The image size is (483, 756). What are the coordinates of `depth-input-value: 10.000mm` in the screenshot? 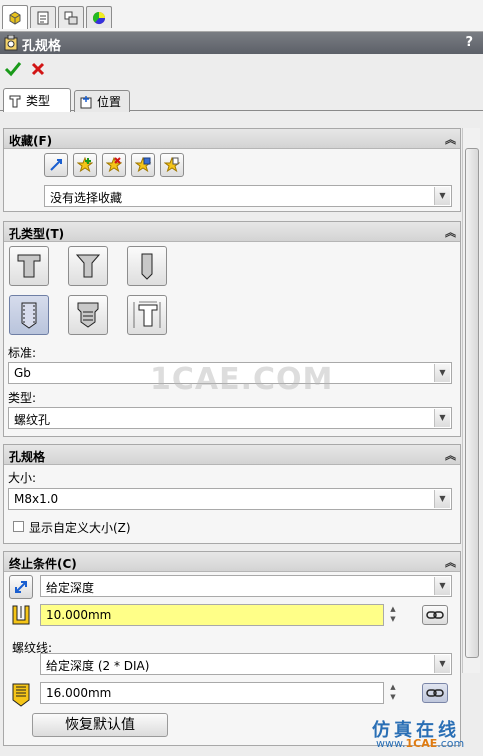 It's located at (79, 615).